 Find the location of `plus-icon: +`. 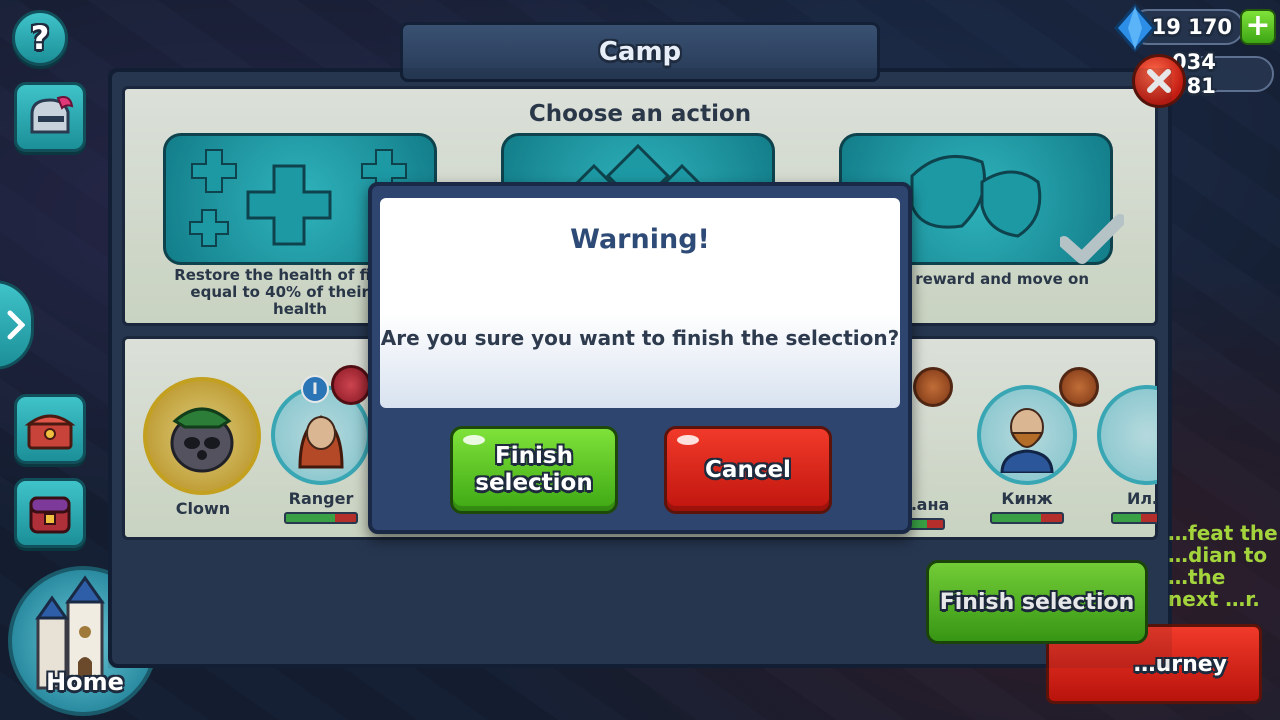

plus-icon: + is located at coordinates (1258, 25).